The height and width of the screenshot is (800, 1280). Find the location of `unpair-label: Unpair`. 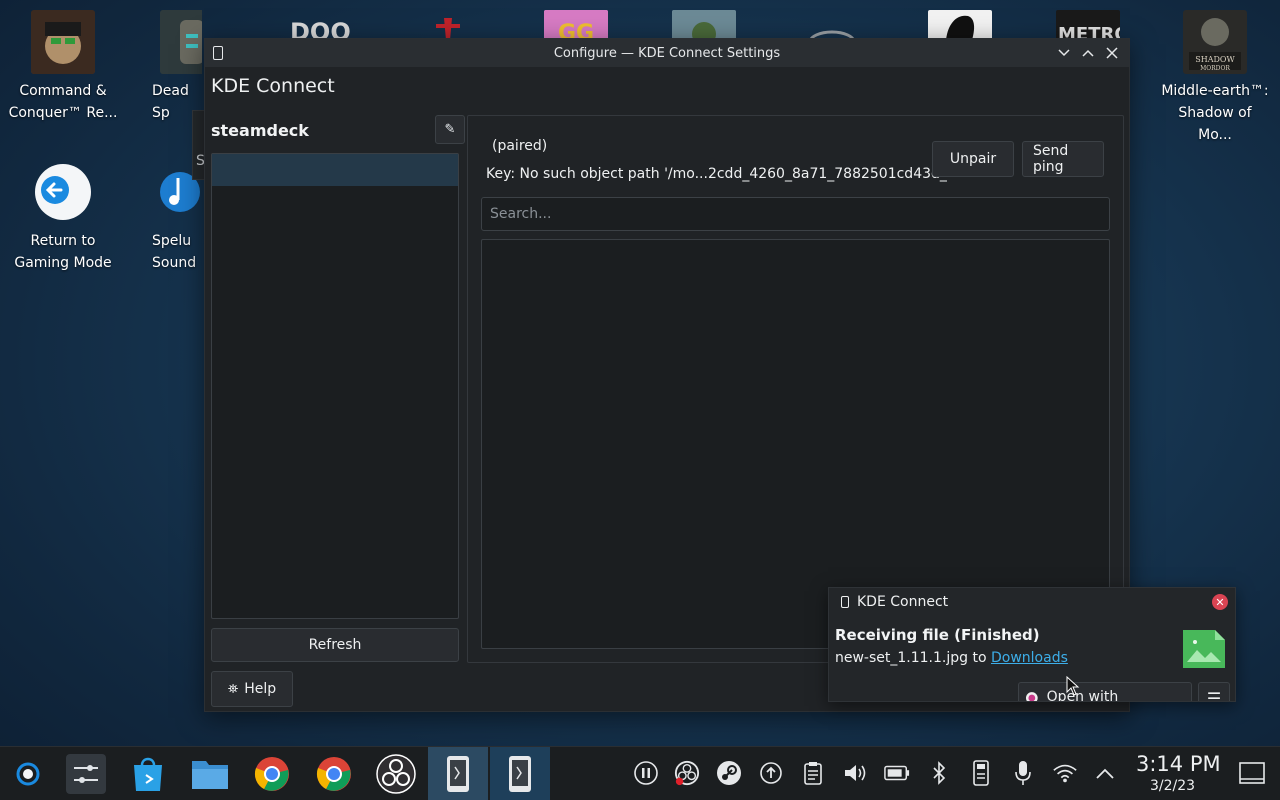

unpair-label: Unpair is located at coordinates (973, 159).